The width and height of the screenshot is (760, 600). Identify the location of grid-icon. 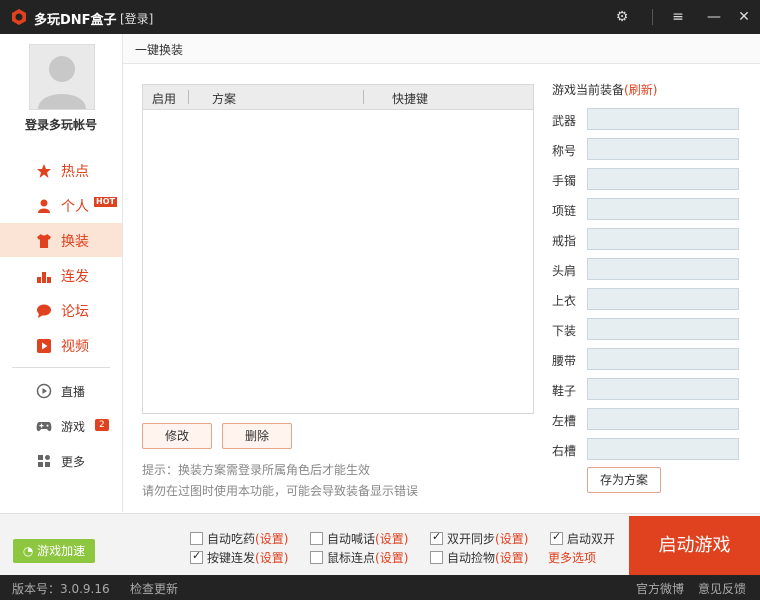
(44, 461).